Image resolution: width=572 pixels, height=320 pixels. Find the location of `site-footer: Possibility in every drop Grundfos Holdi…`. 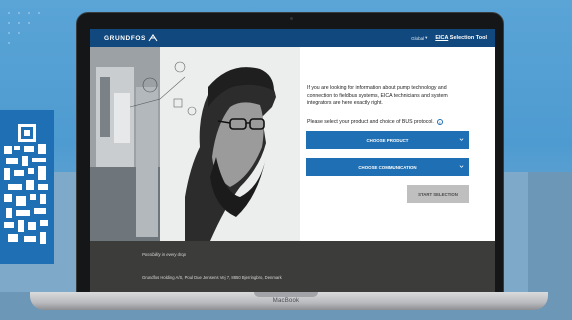

site-footer: Possibility in every drop Grundfos Holdi… is located at coordinates (292, 268).